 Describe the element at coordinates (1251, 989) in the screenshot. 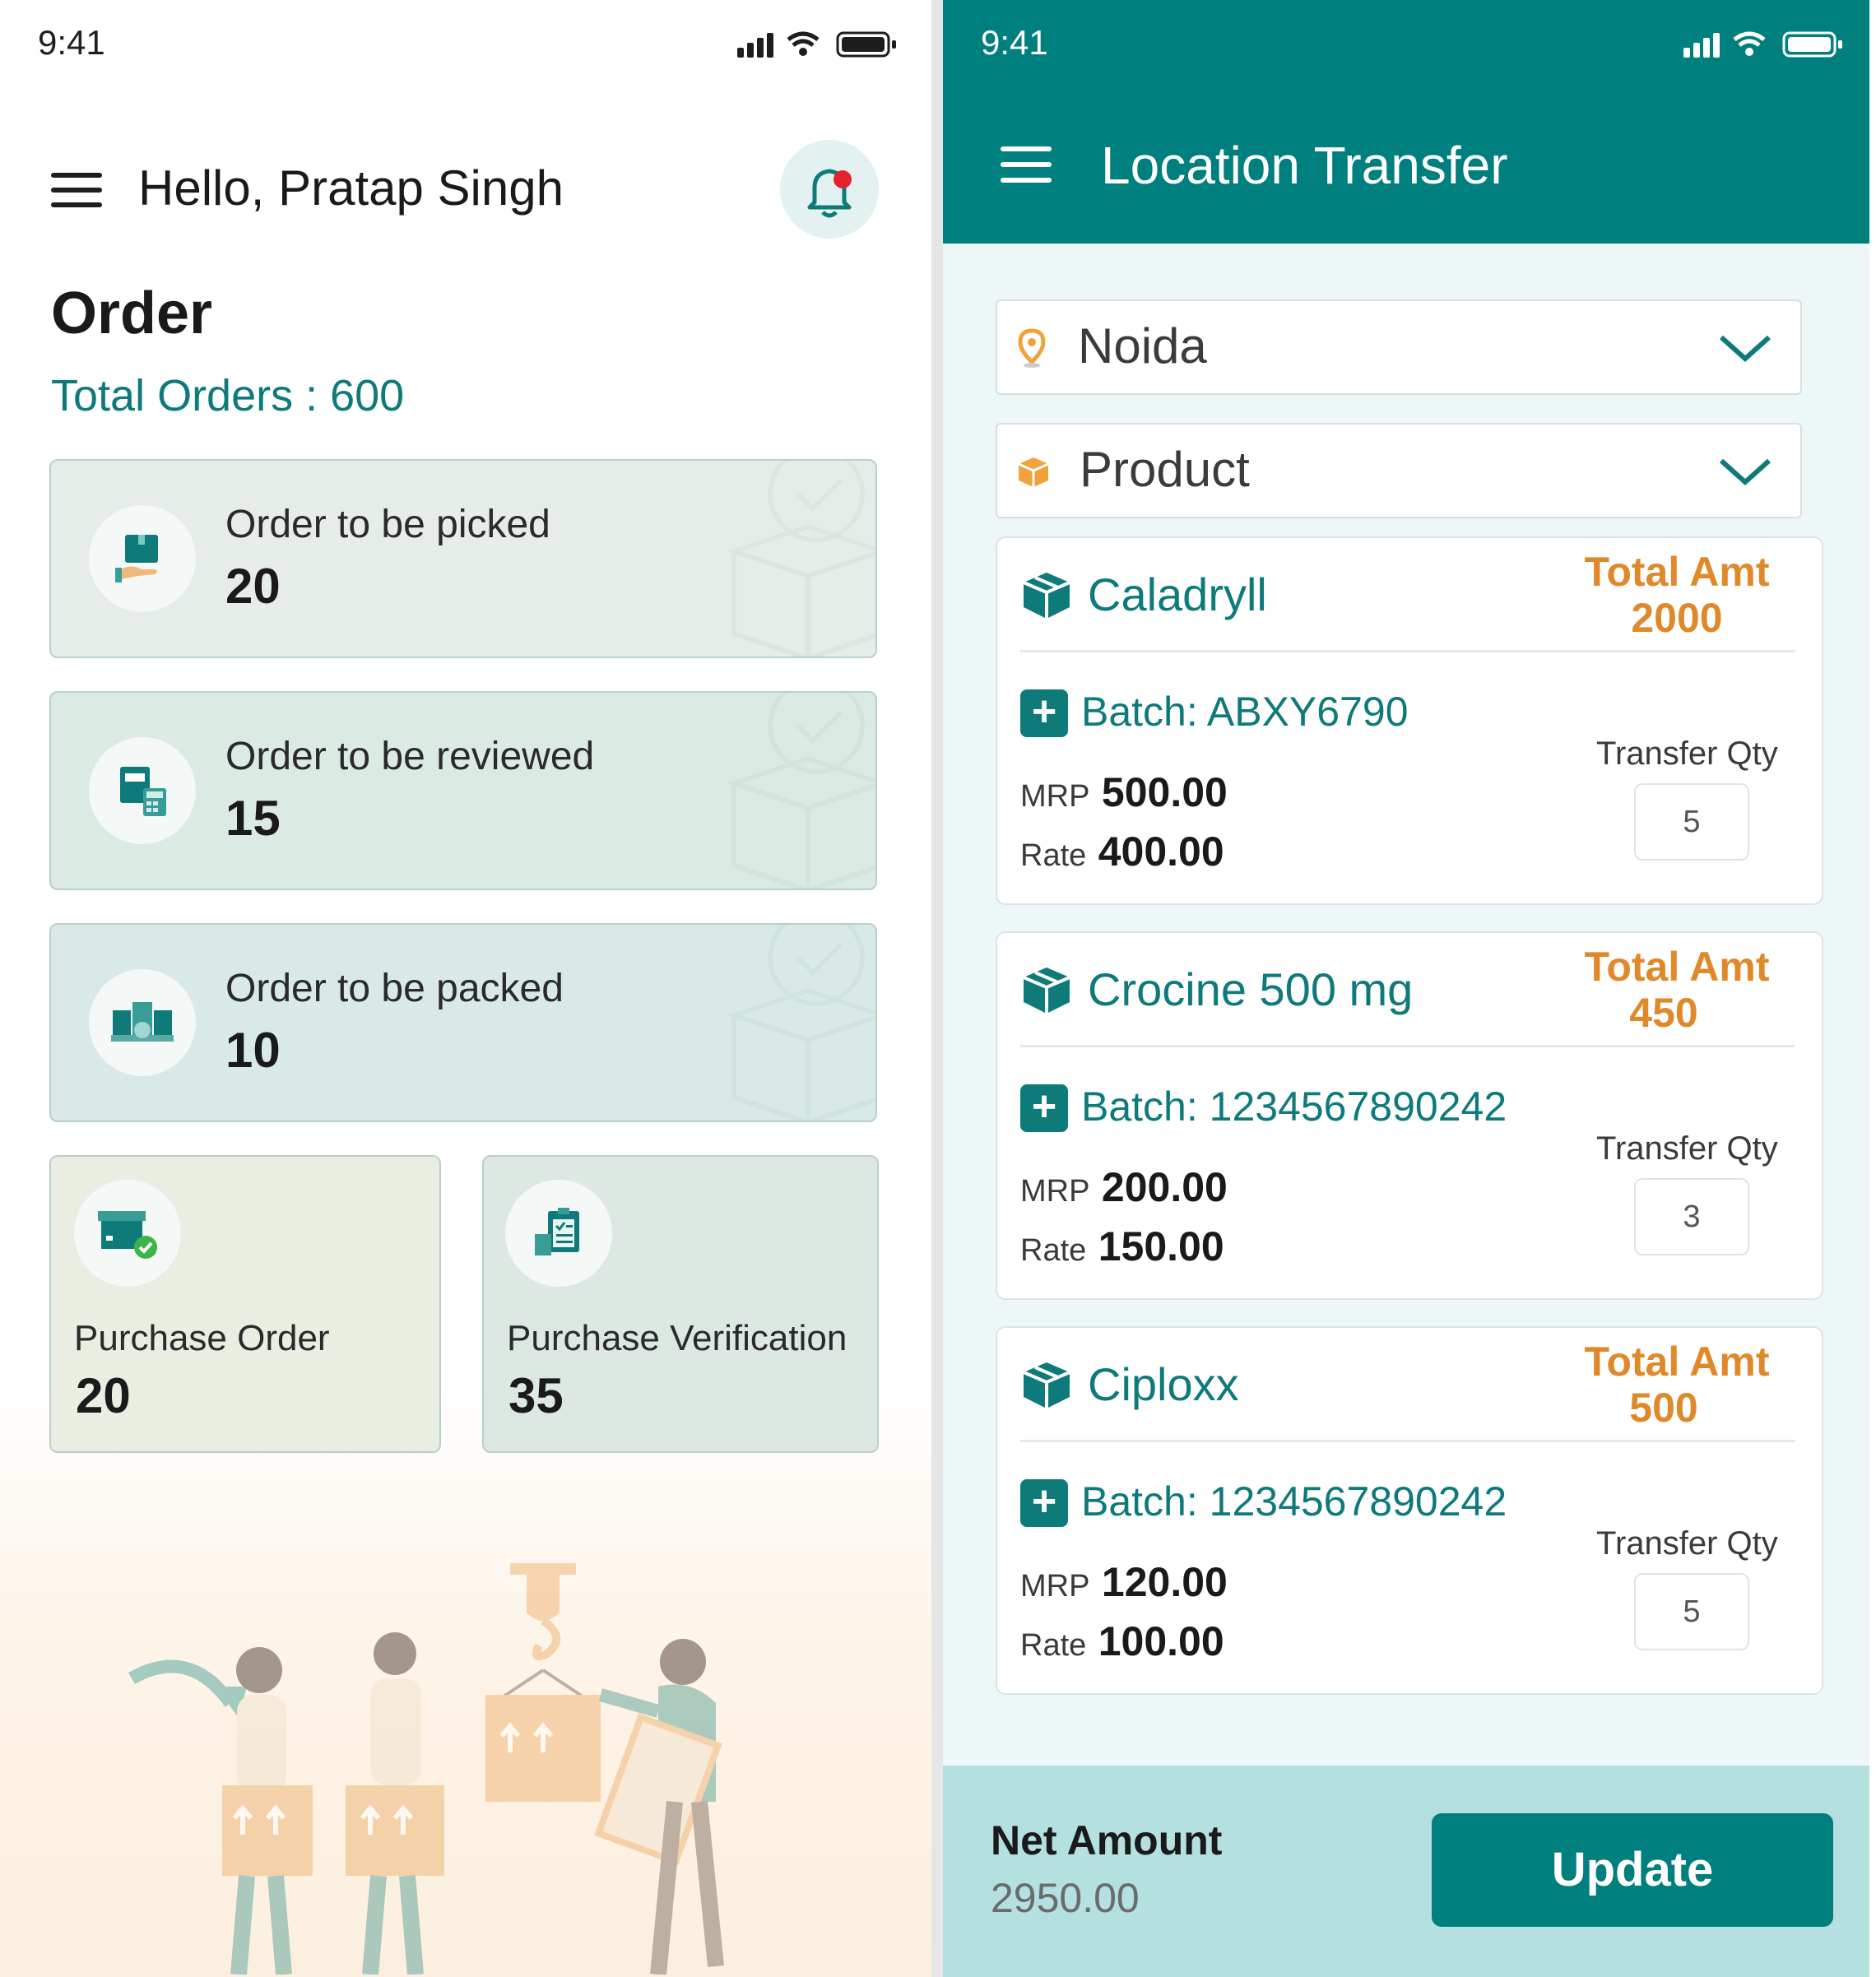

I see `product-name: Crocine 500 mg` at that location.